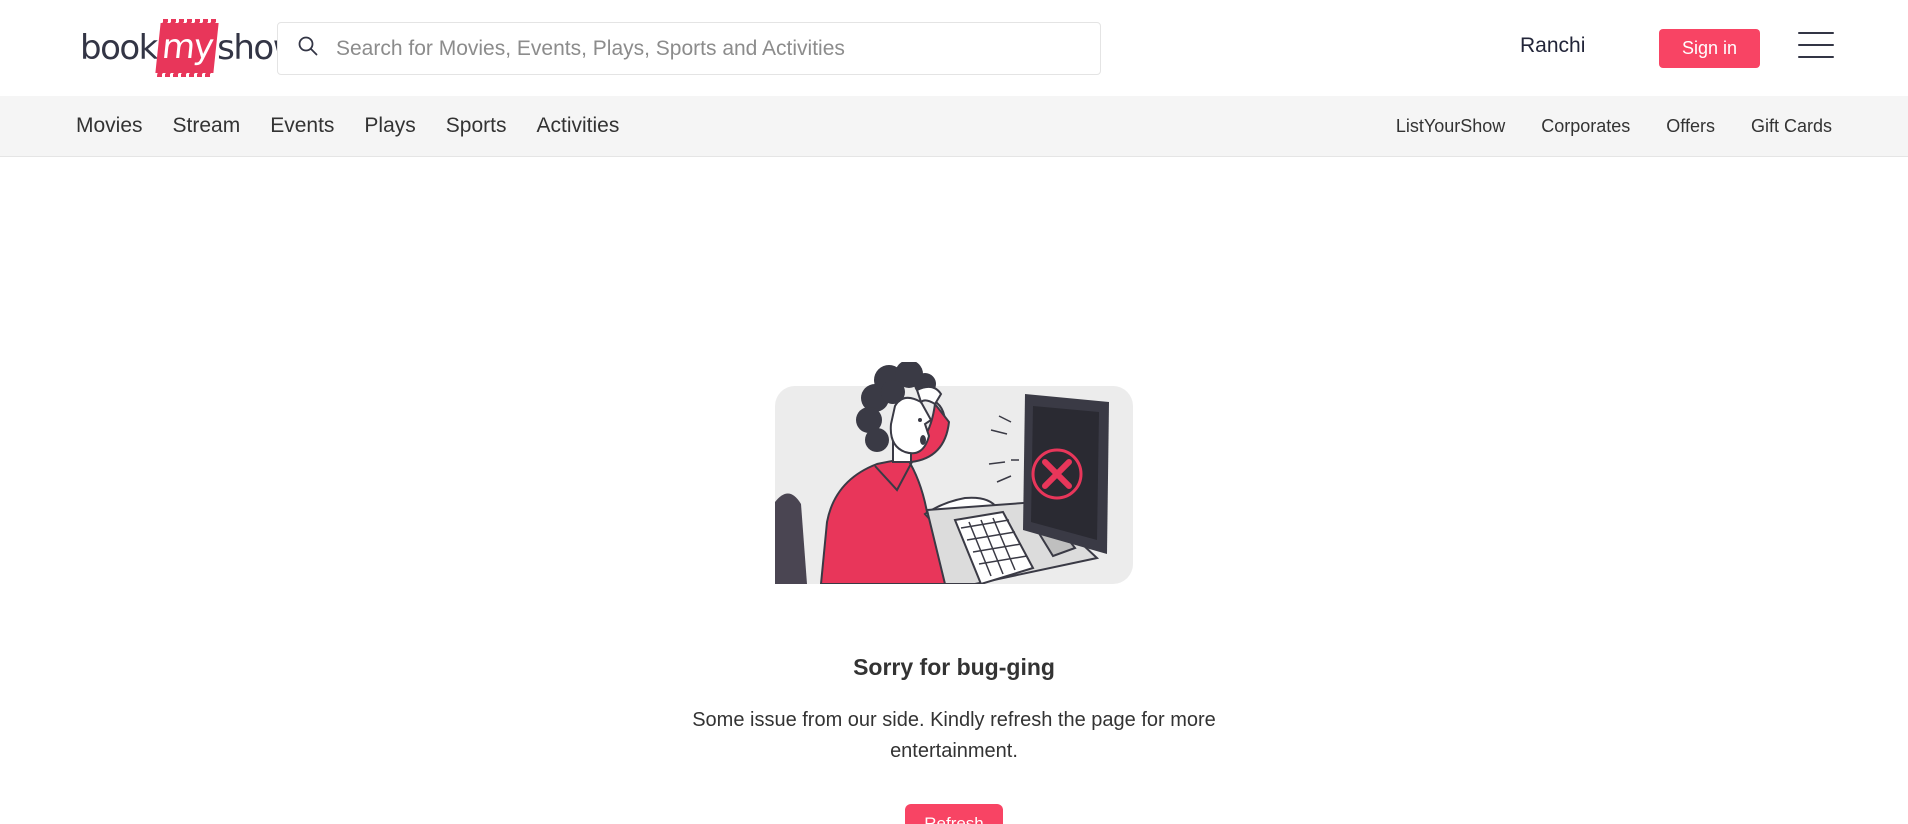  I want to click on top-header: book my show Ranchi Sign in, so click(954, 48).